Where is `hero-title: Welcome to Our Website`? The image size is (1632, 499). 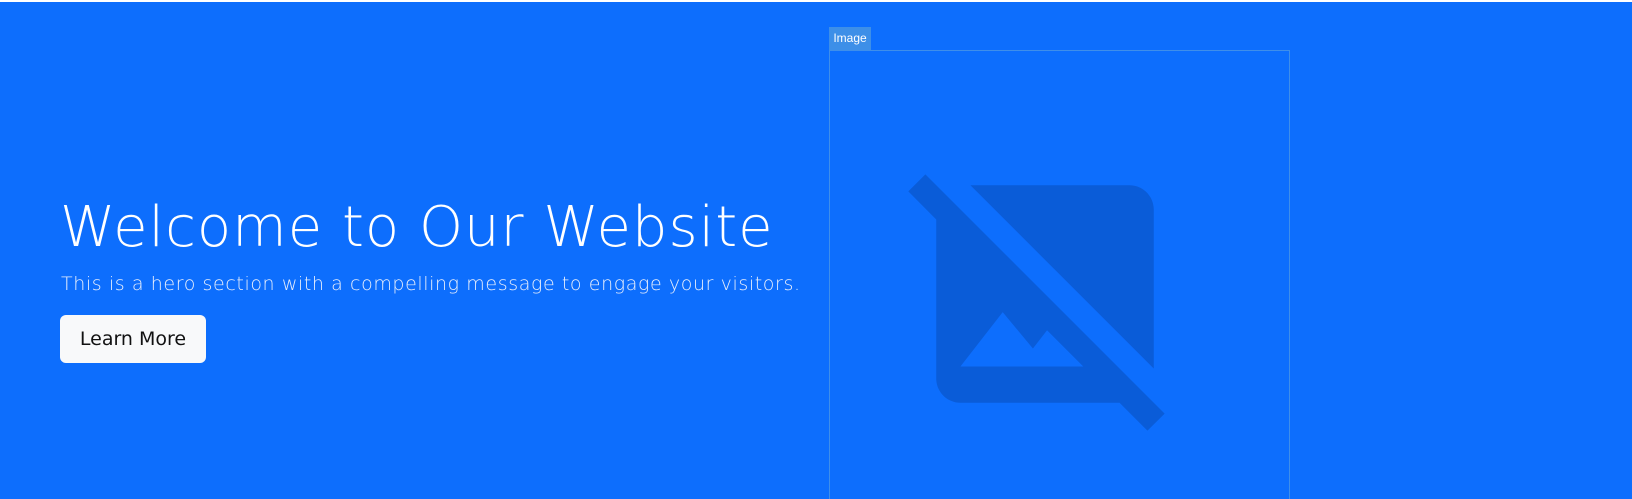
hero-title: Welcome to Our Website is located at coordinates (417, 227).